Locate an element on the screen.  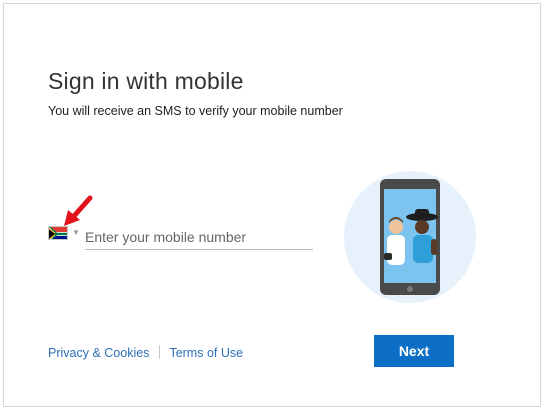
privacy-cookies-link: Privacy & Cookies is located at coordinates (98, 353).